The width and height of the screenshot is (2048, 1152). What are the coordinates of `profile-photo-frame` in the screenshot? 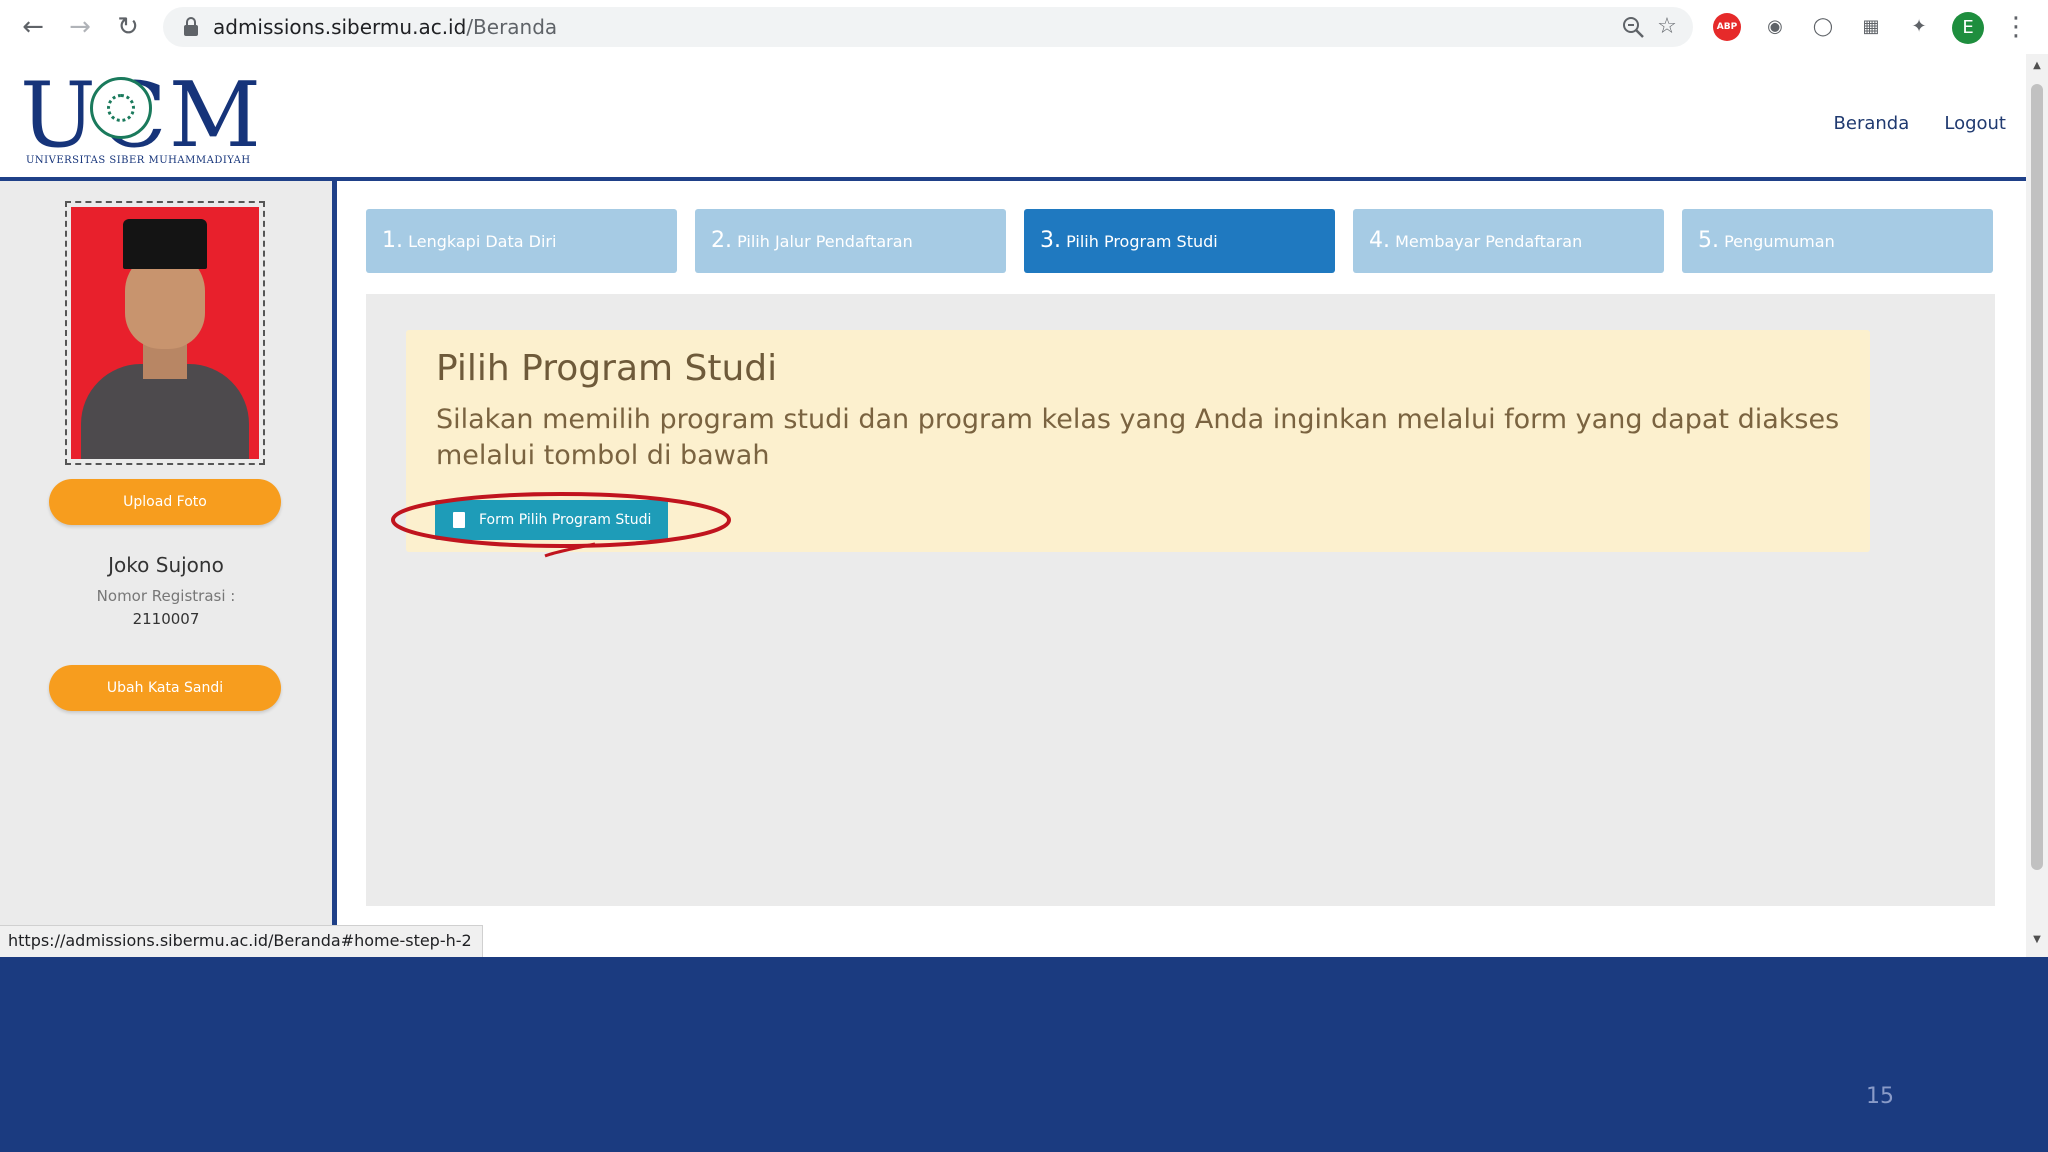 It's located at (165, 333).